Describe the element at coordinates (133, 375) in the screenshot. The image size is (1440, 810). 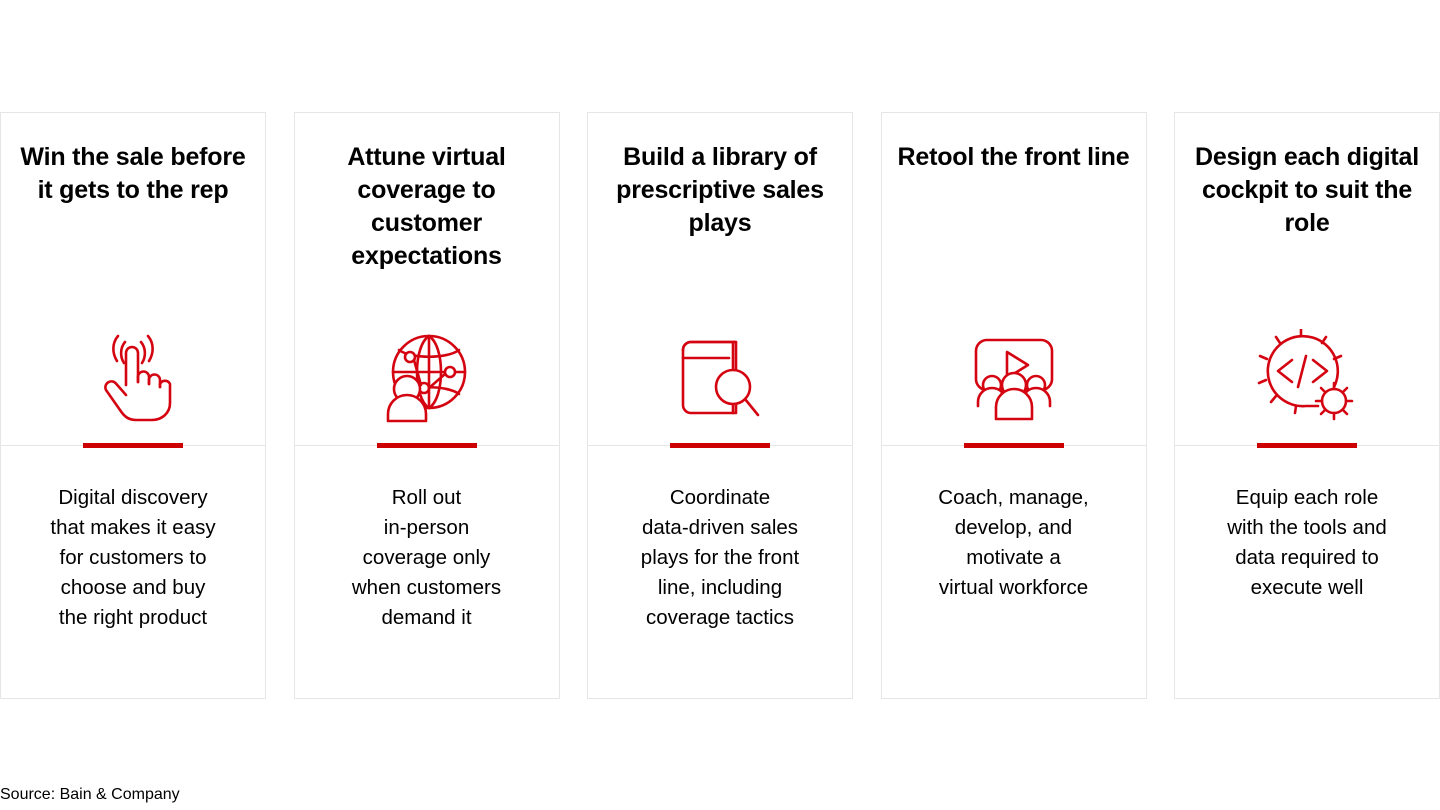
I see `tap-gesture-icon` at that location.